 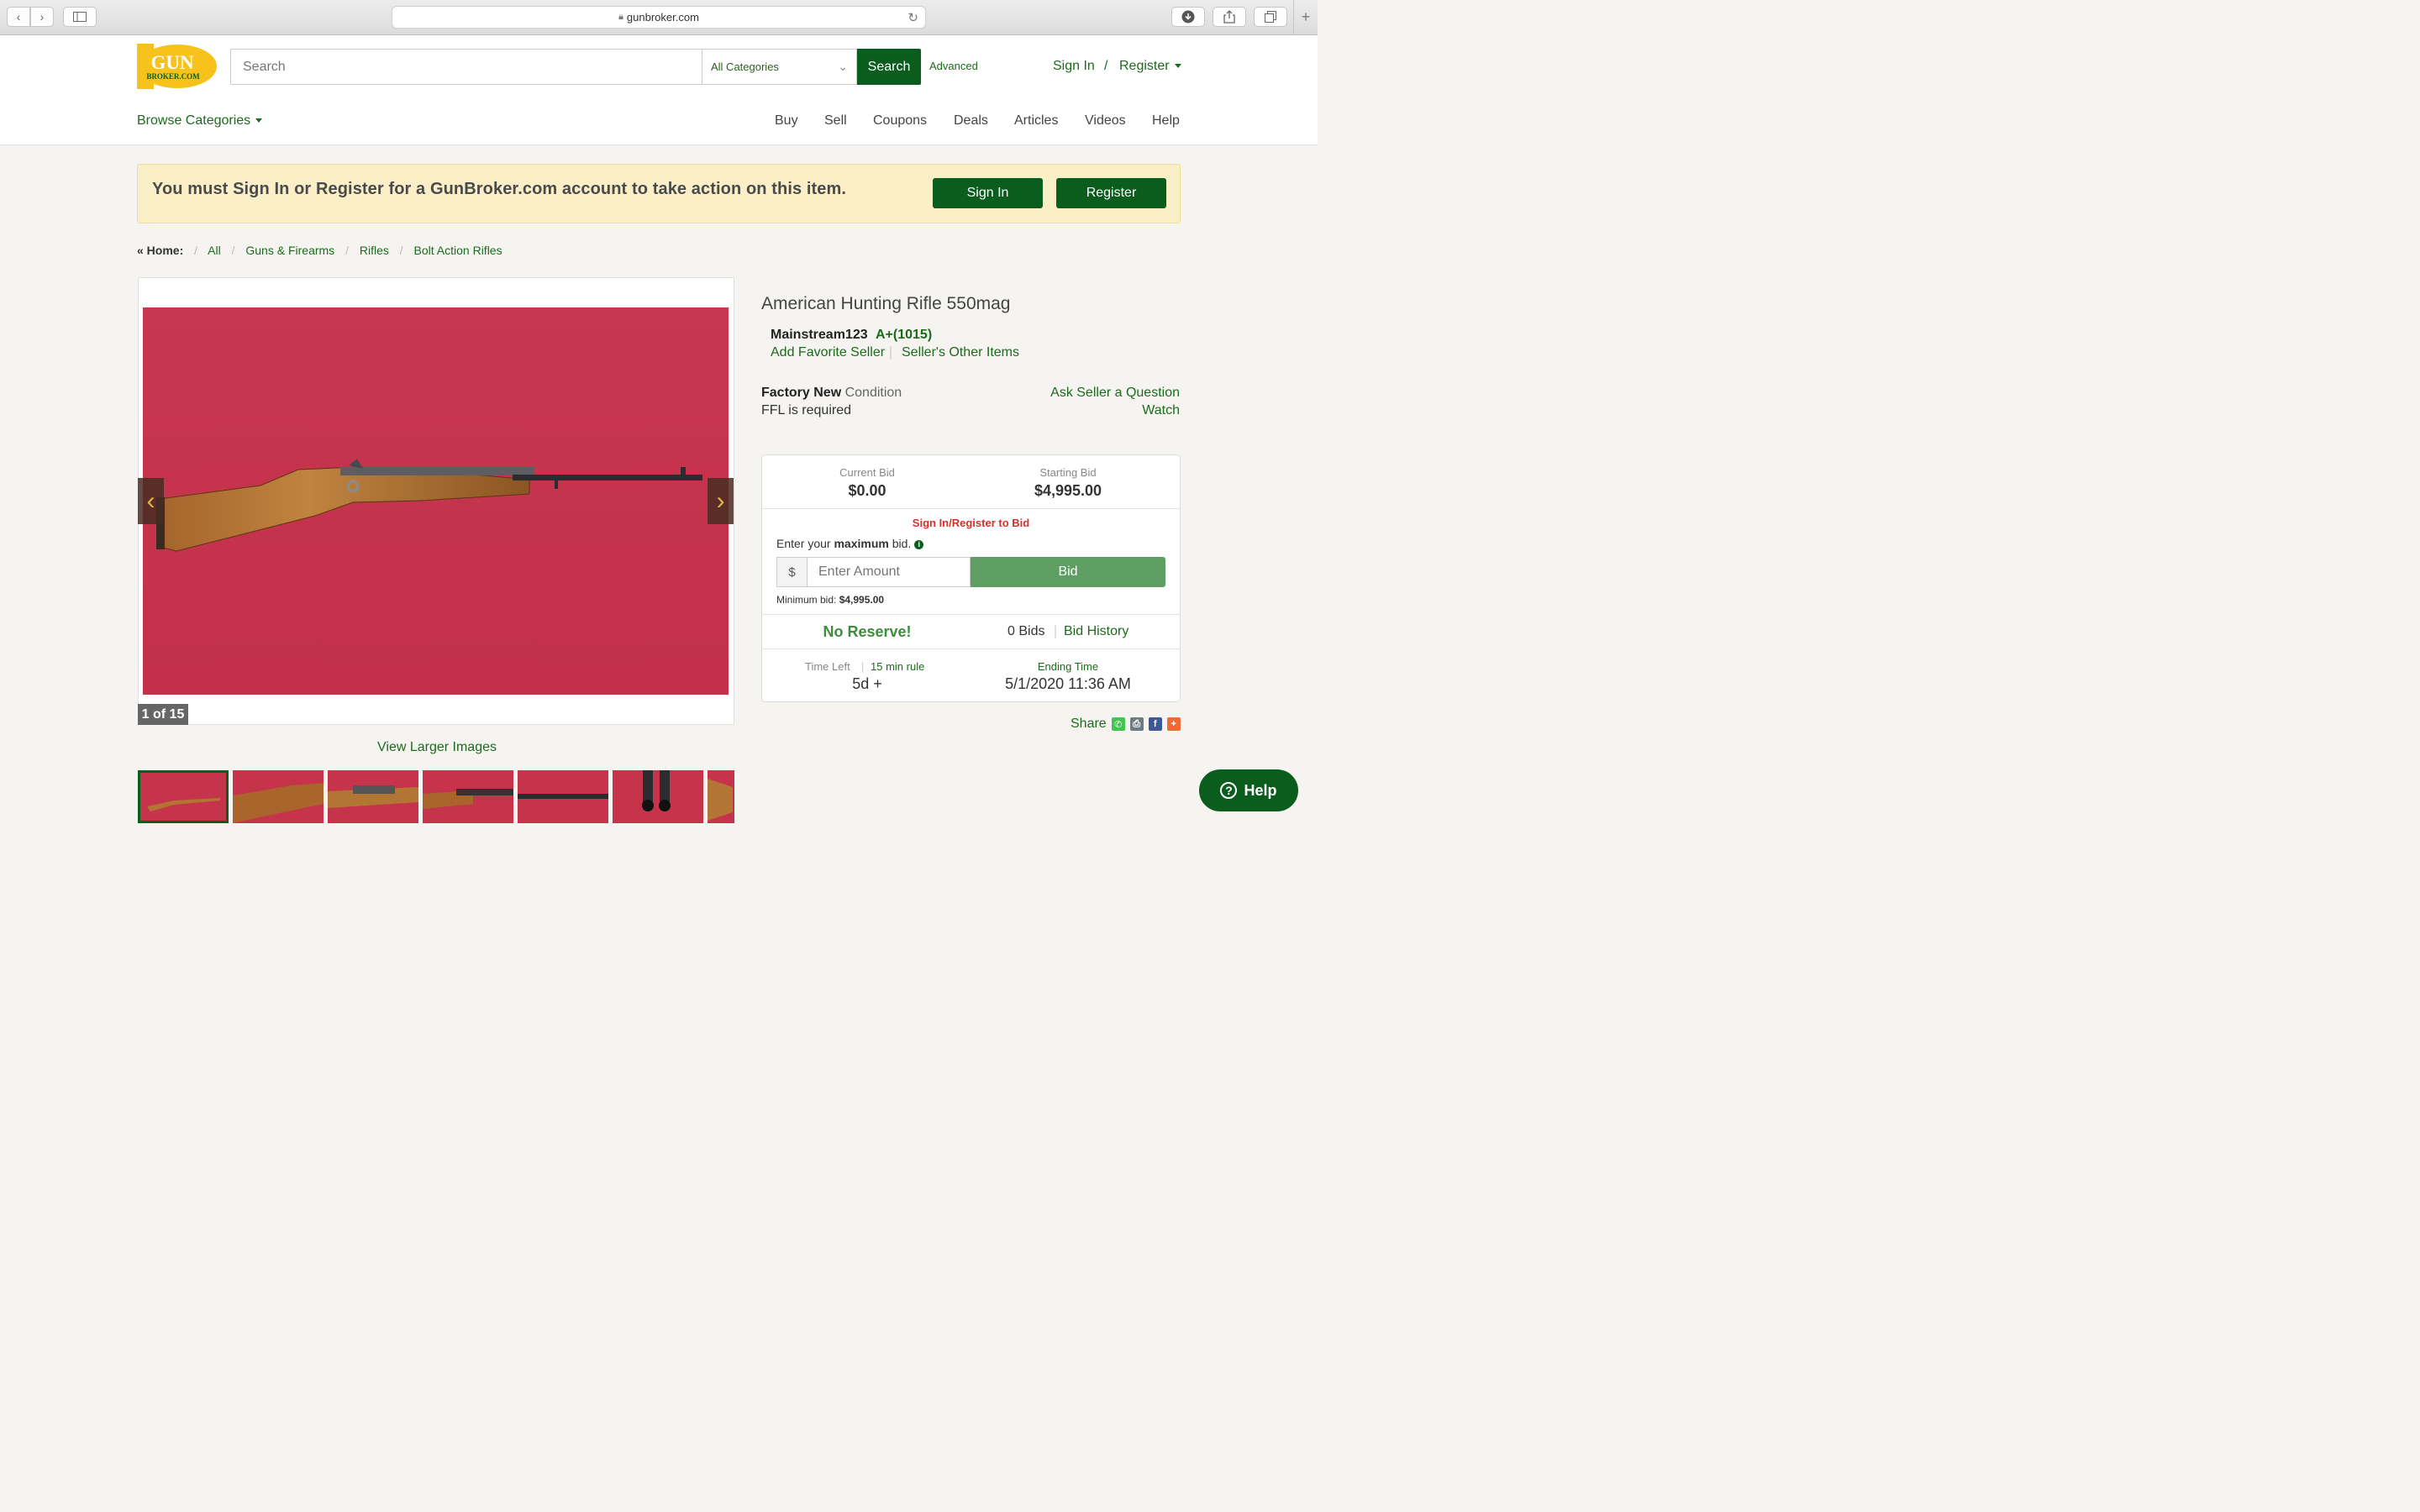 I want to click on rifle-photo, so click(x=436, y=501).